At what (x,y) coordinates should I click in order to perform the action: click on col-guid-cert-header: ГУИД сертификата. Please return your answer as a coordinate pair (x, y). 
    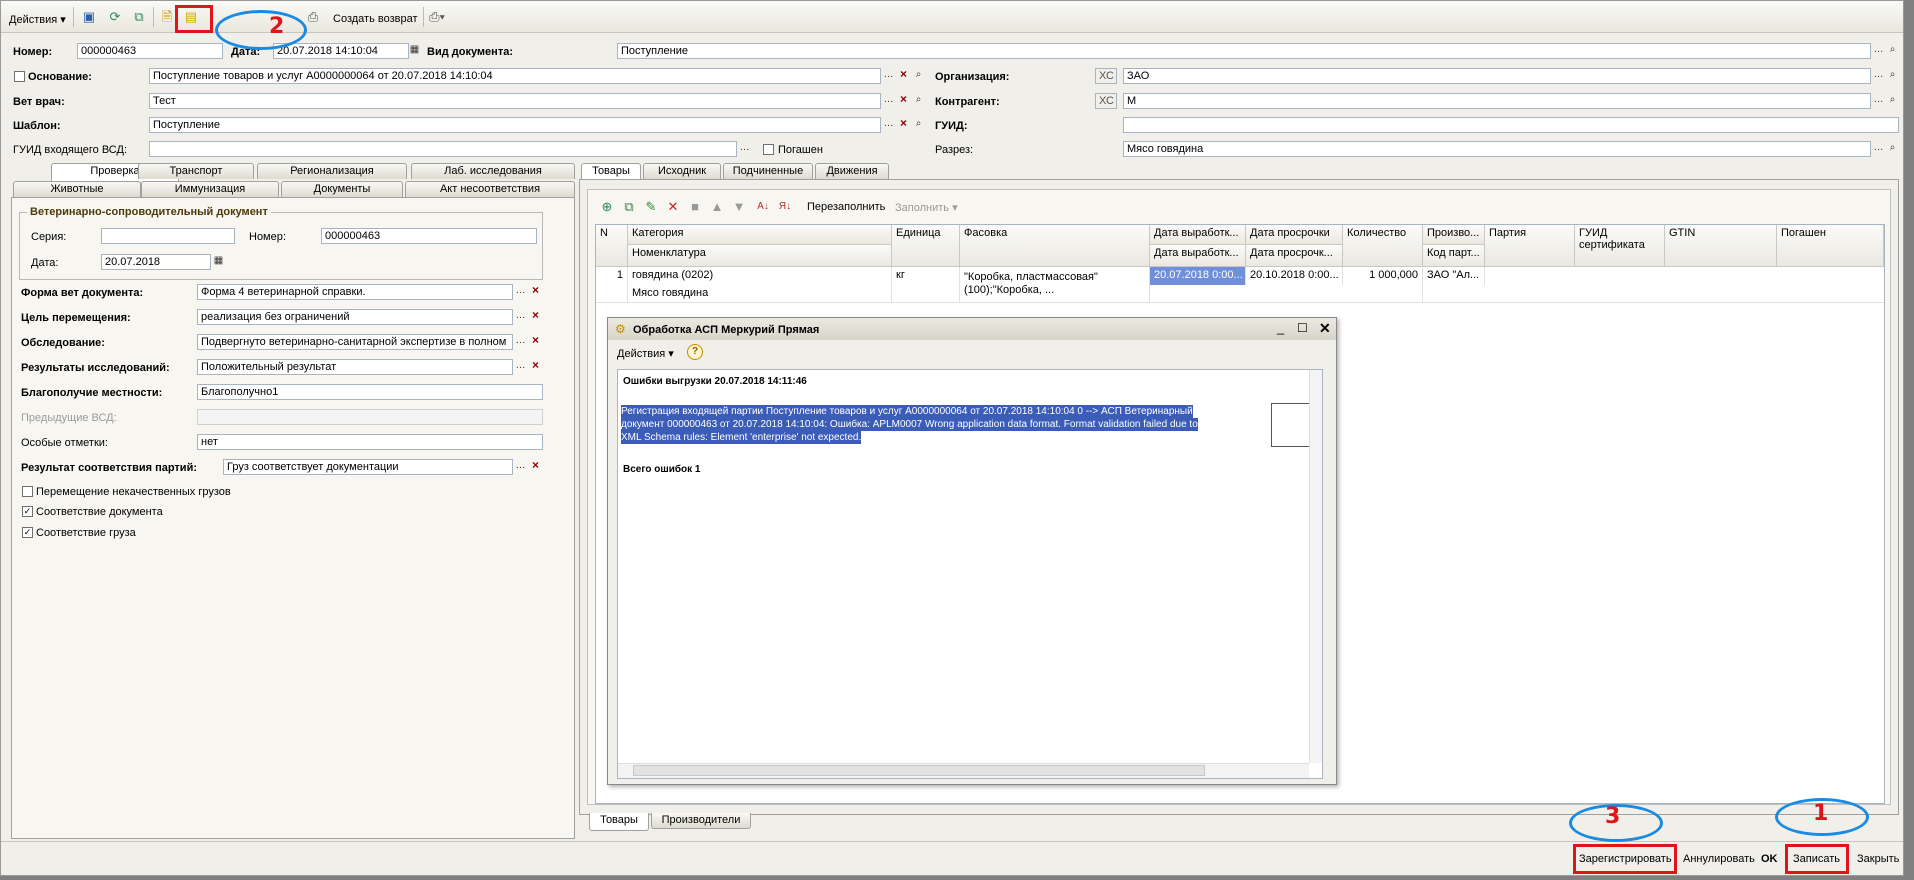
    Looking at the image, I should click on (1620, 246).